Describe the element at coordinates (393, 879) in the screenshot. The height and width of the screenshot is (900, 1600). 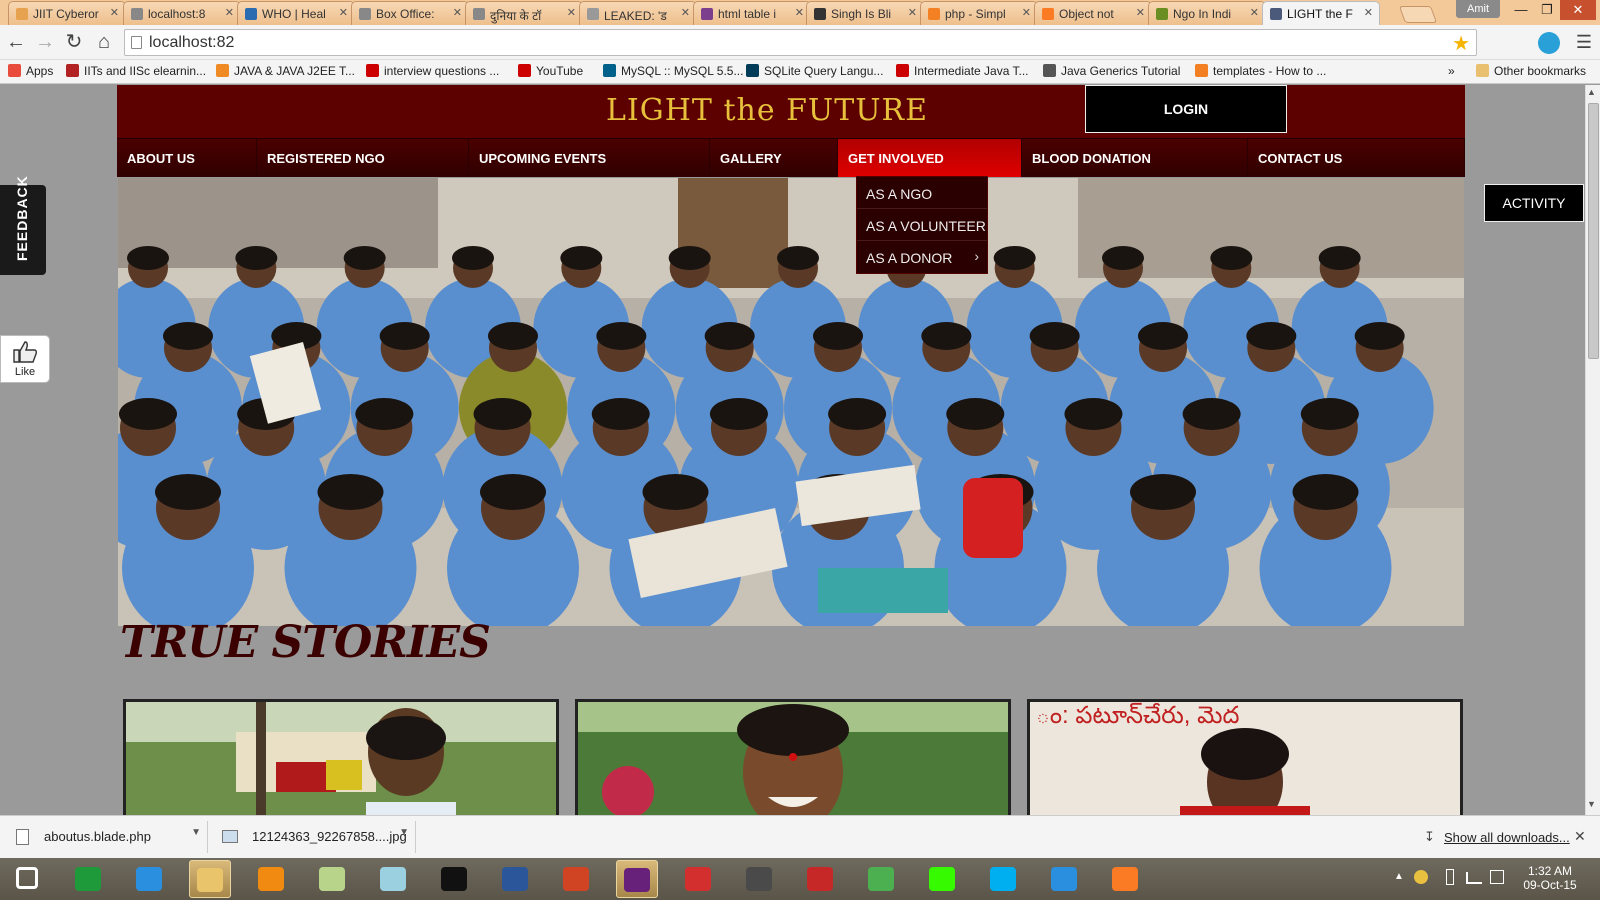
I see `notepad-icon` at that location.